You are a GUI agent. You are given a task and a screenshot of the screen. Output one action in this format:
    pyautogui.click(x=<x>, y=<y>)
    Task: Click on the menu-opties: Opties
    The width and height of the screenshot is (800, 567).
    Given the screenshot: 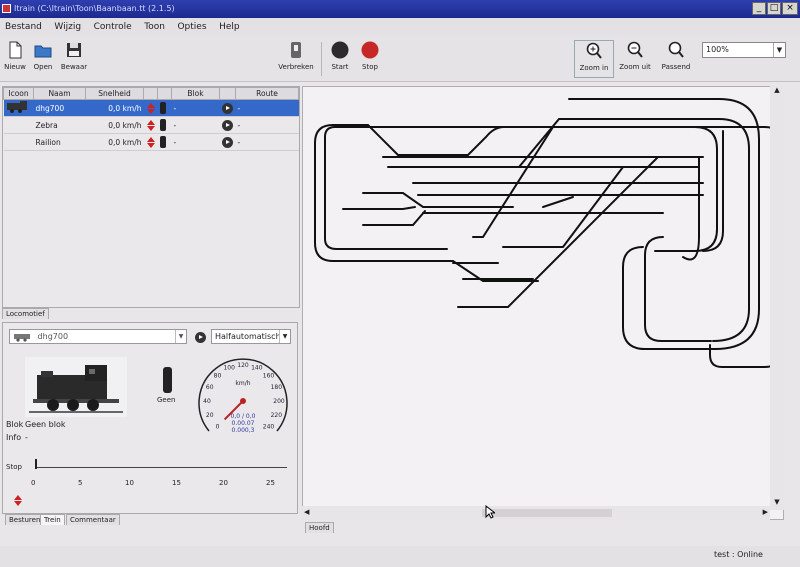 What is the action you would take?
    pyautogui.click(x=191, y=27)
    